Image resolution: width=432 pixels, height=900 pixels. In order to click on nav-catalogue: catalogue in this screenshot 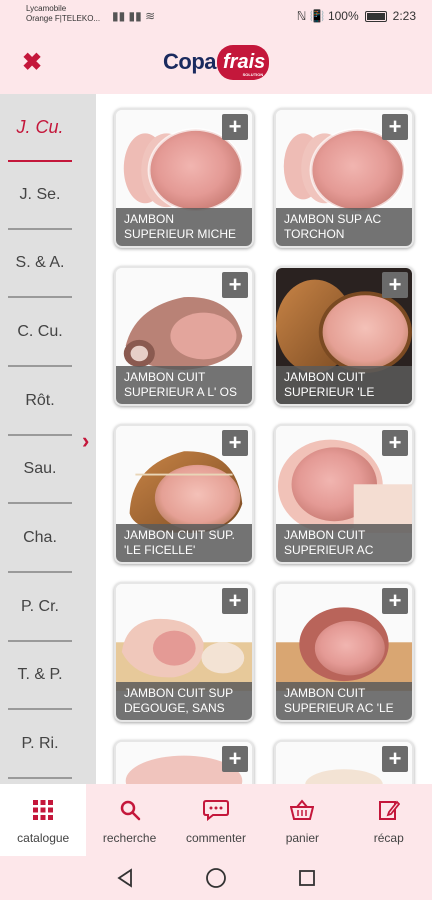, I will do `click(43, 820)`.